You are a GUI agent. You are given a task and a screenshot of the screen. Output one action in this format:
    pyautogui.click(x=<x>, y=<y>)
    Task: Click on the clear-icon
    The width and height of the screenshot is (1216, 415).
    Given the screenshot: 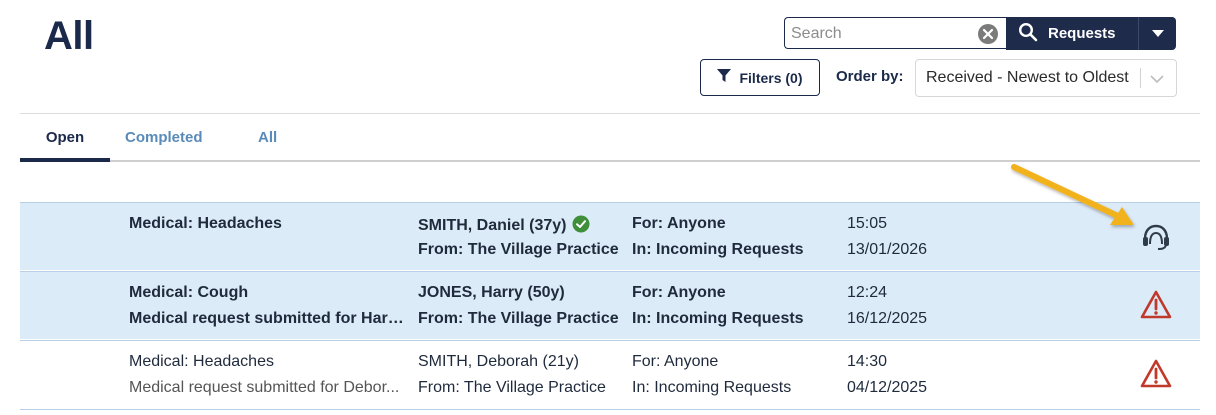 What is the action you would take?
    pyautogui.click(x=988, y=34)
    